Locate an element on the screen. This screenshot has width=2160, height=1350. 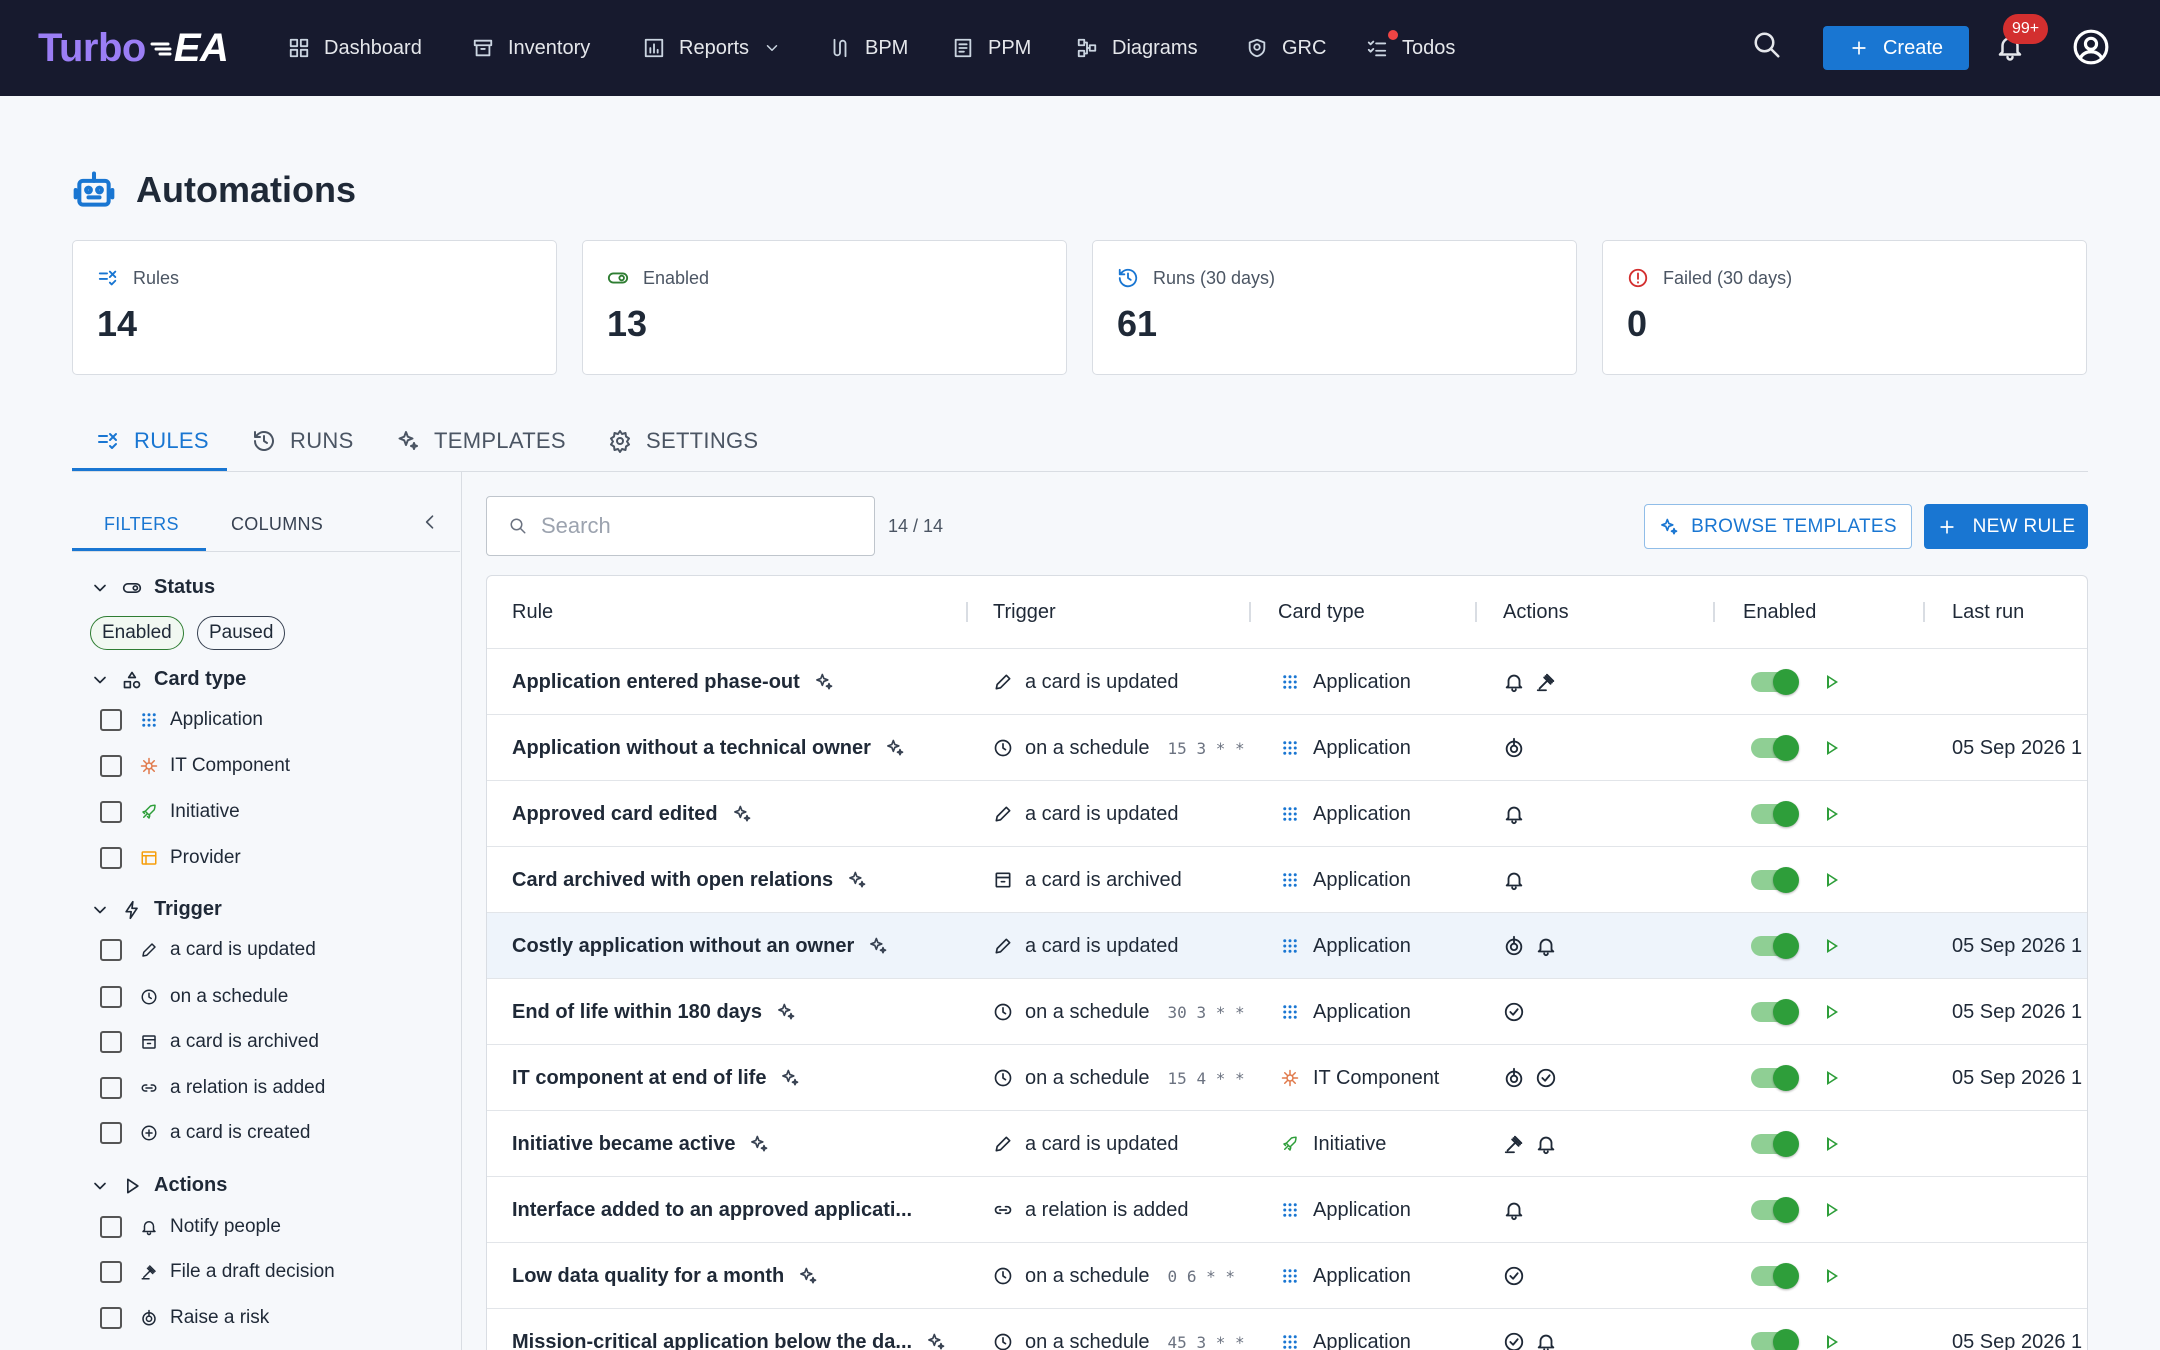
filter-group-trigger: Trigger is located at coordinates (156, 909).